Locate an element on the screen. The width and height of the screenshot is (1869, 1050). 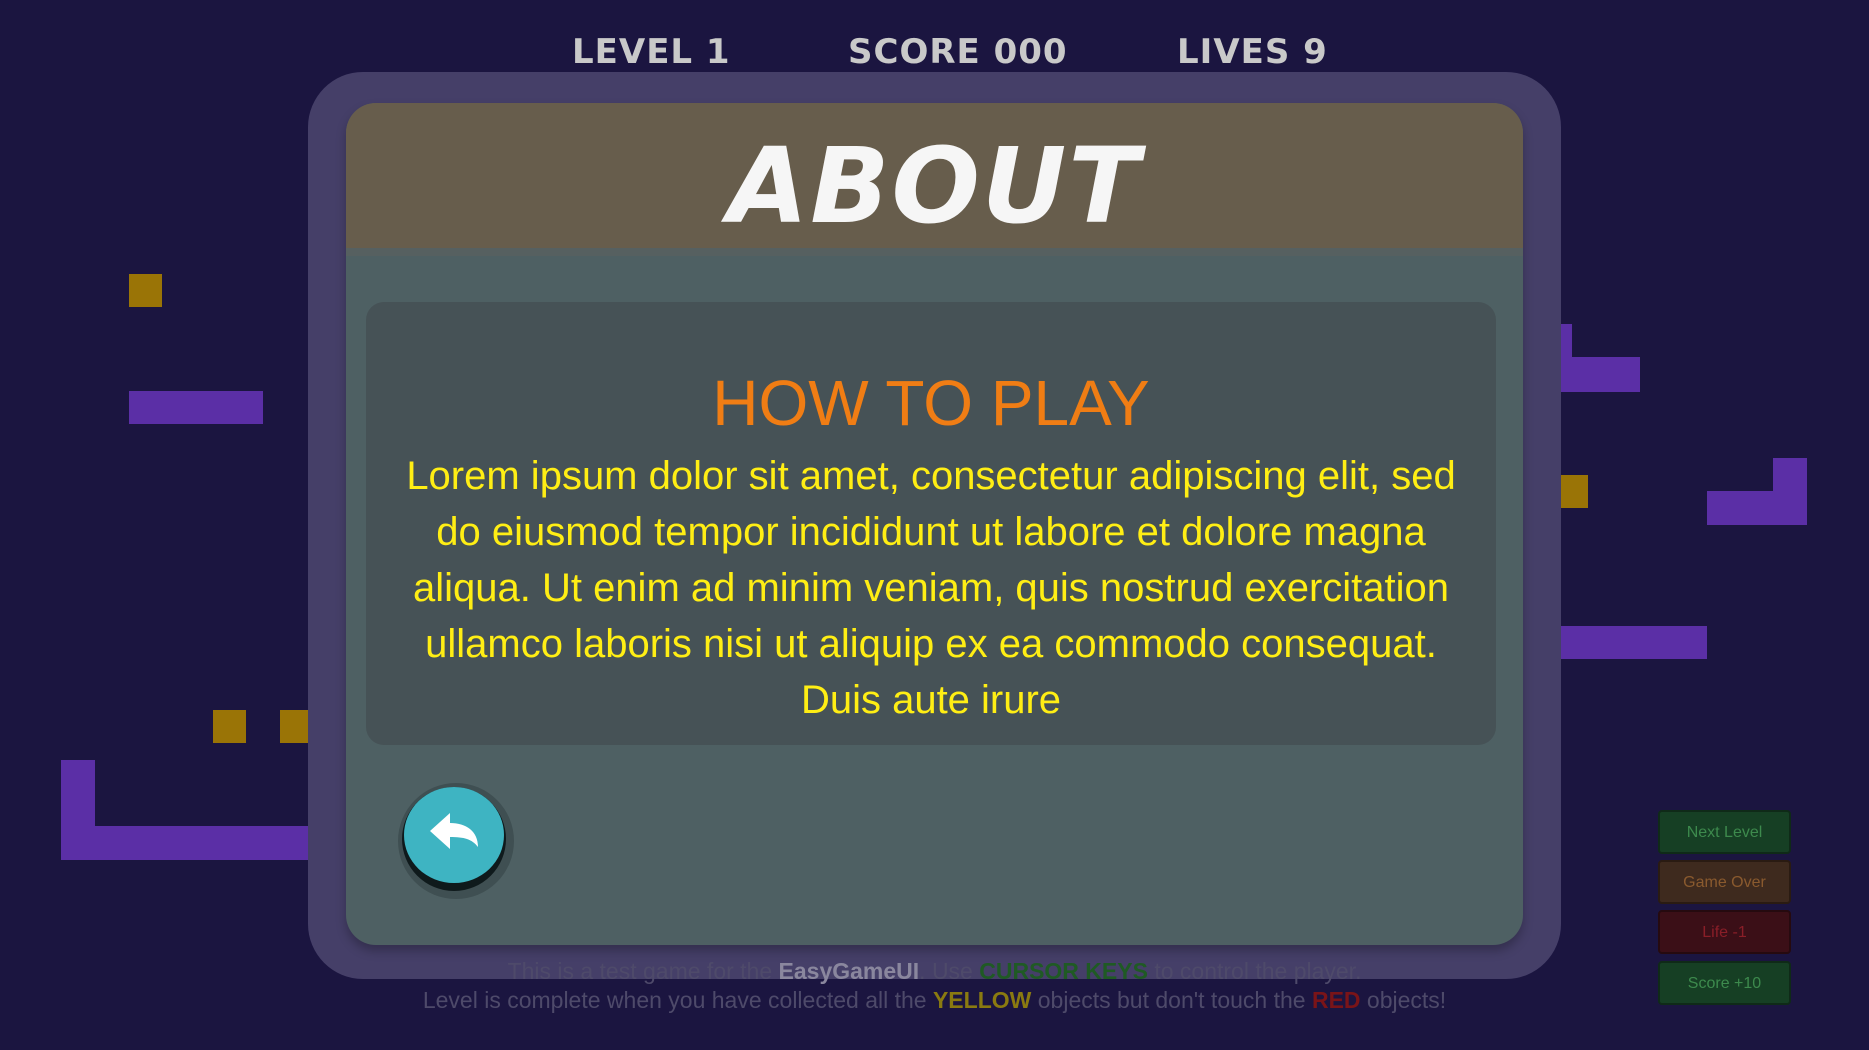
back-button-face is located at coordinates (454, 835).